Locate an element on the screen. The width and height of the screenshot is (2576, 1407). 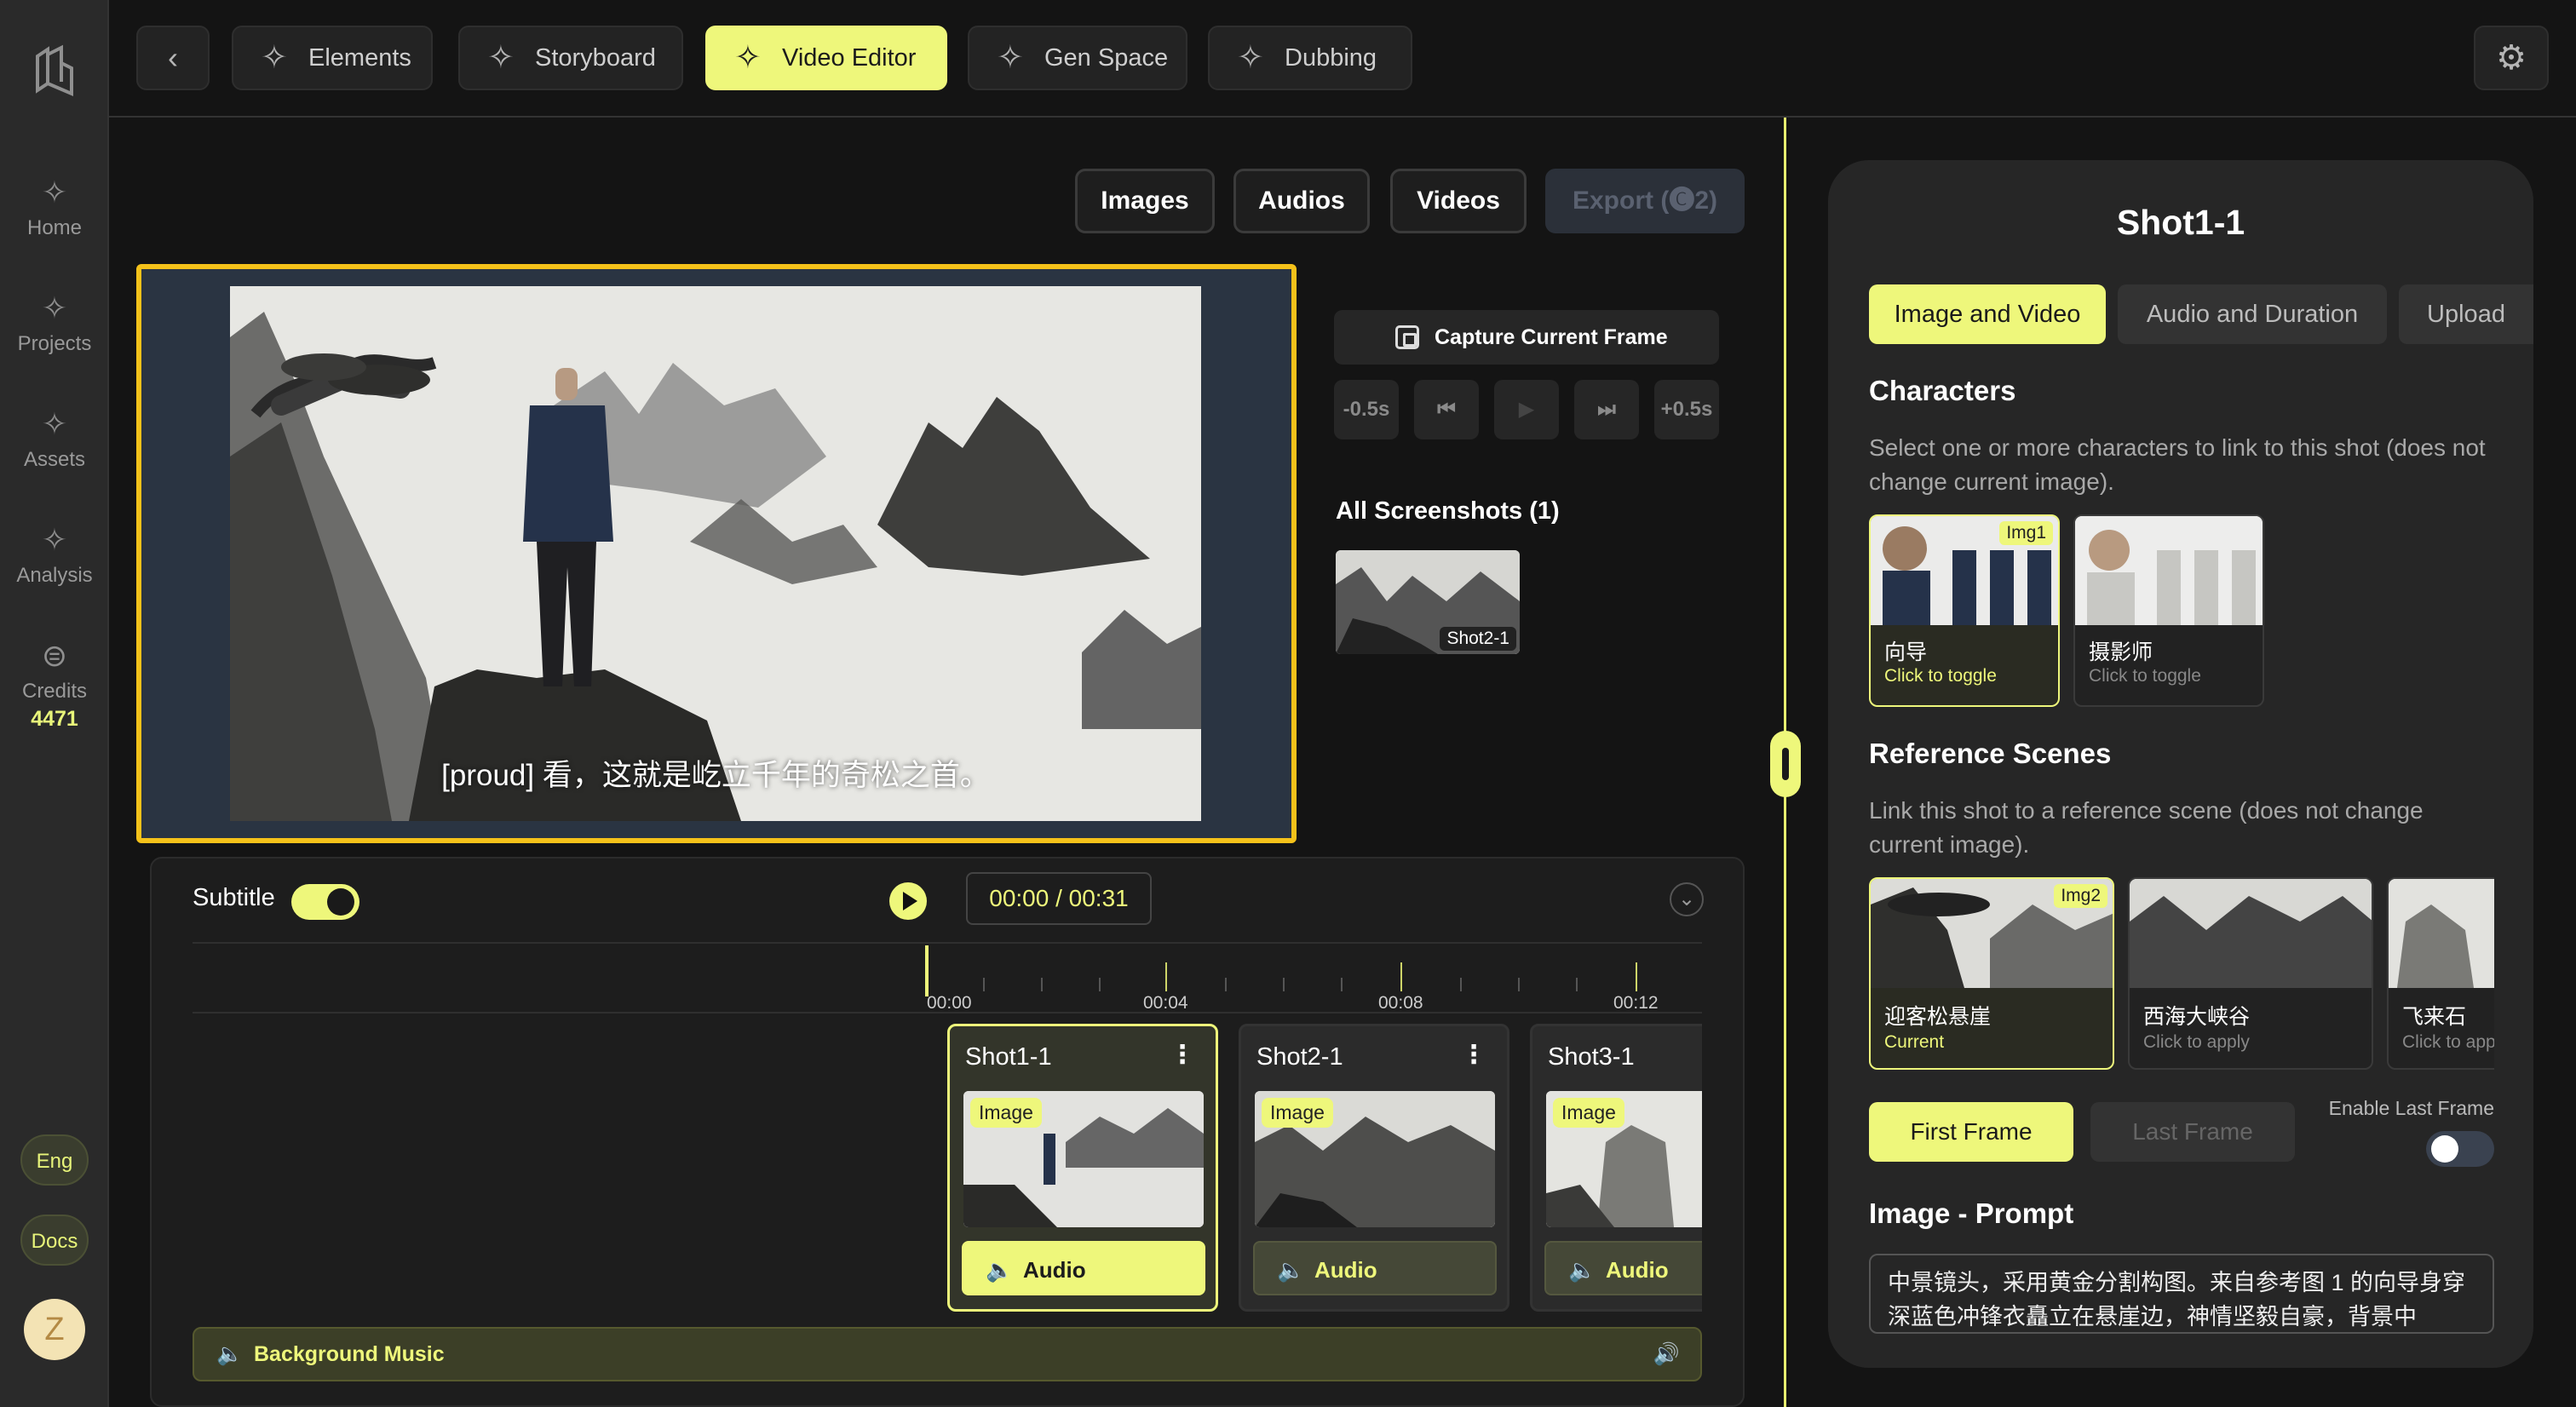
images-button: Images is located at coordinates (1145, 201).